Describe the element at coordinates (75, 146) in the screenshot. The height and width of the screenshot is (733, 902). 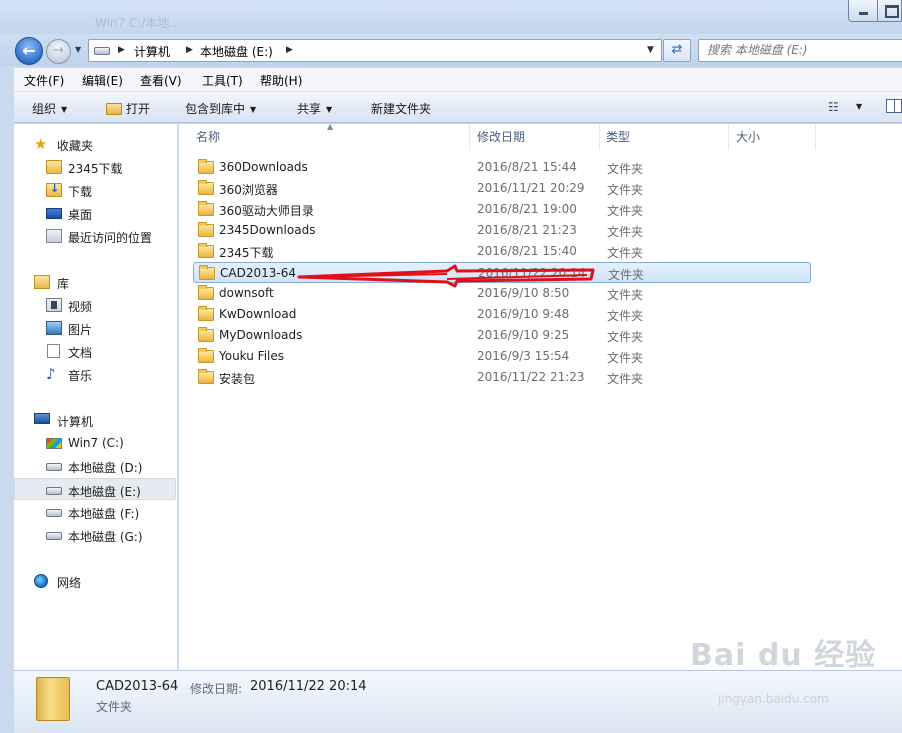
I see `nav-favorites-label: 收藏夹` at that location.